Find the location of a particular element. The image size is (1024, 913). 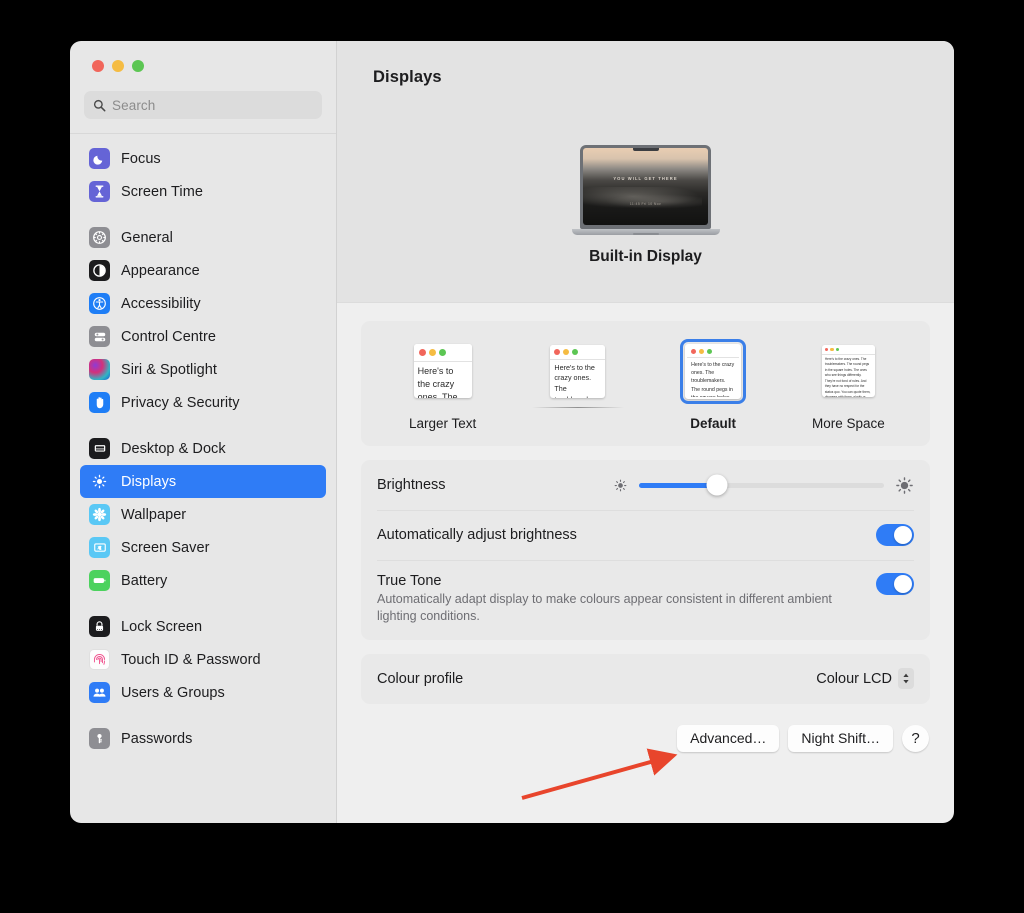

colour-profile-value: Colour LCD is located at coordinates (854, 678).